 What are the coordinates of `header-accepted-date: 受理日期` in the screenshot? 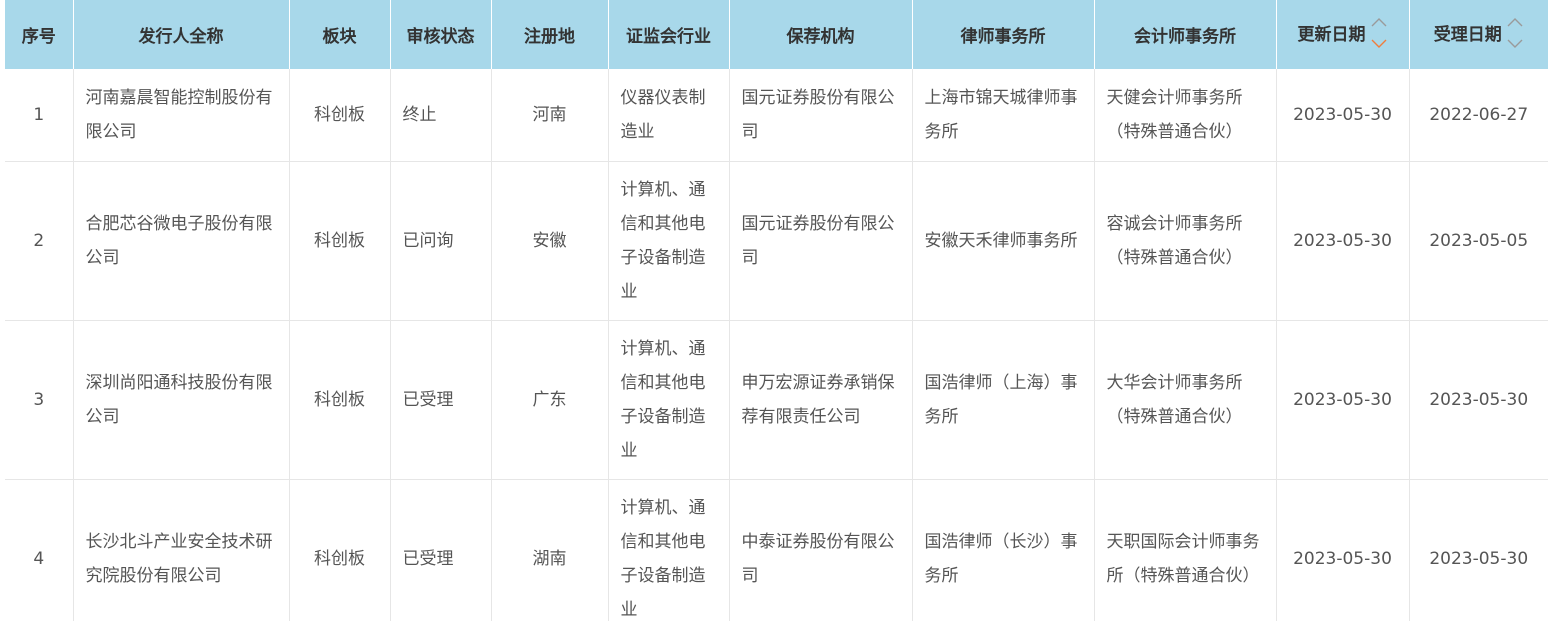 It's located at (1478, 34).